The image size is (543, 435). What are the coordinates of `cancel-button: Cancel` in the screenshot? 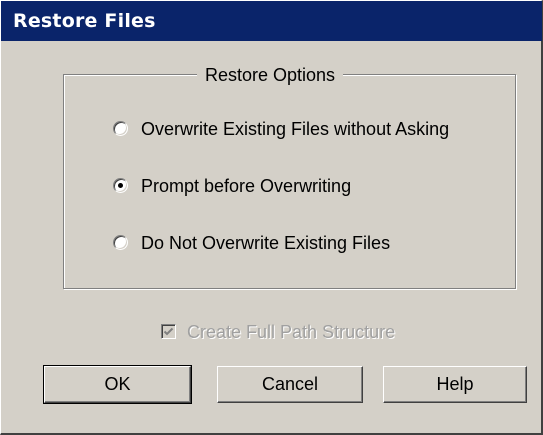 It's located at (290, 384).